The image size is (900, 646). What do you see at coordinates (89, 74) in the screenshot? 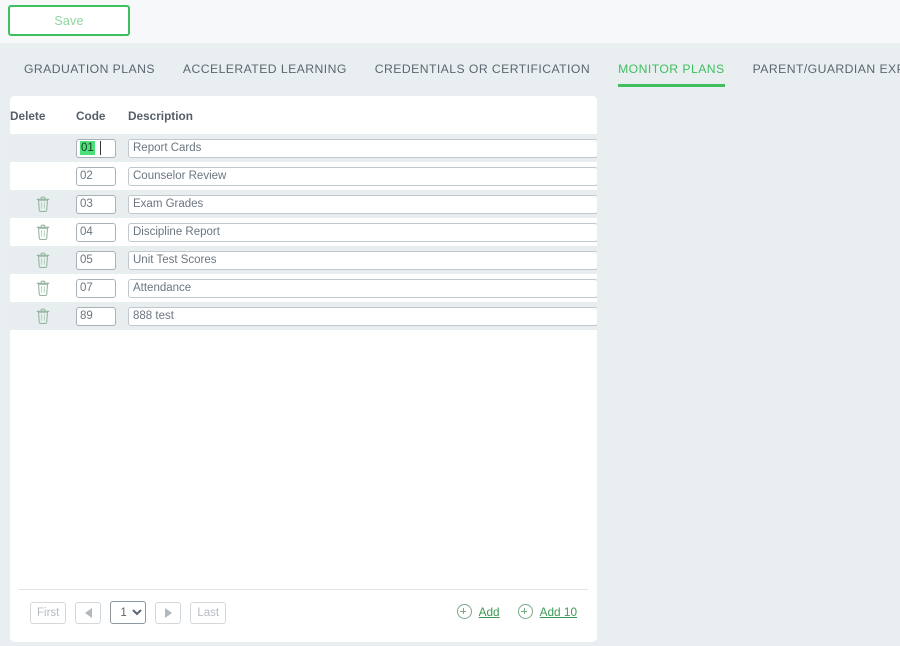
I see `tab-graduation-plans: GRADUATION PLANS` at bounding box center [89, 74].